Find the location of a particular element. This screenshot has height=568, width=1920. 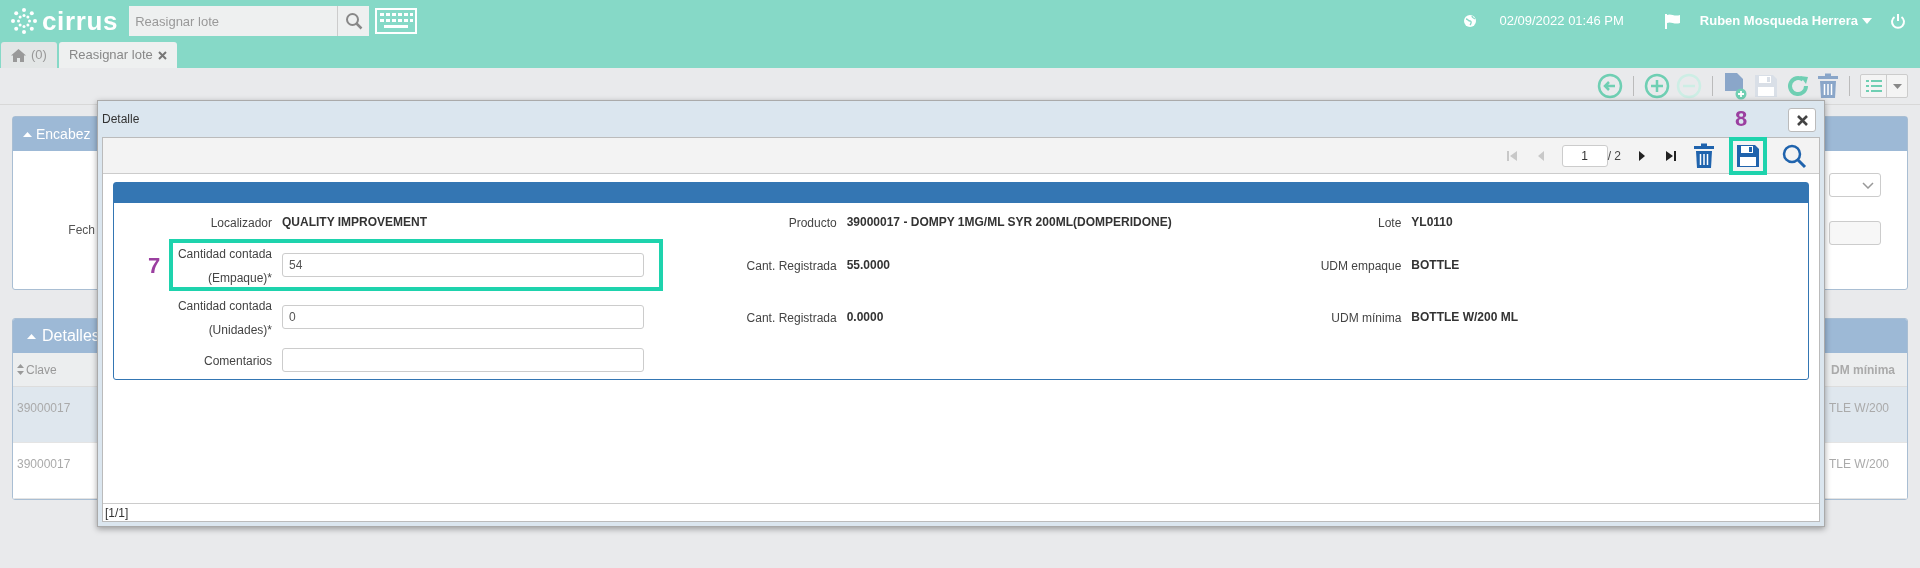

chevron-down-icon is located at coordinates (1868, 185).